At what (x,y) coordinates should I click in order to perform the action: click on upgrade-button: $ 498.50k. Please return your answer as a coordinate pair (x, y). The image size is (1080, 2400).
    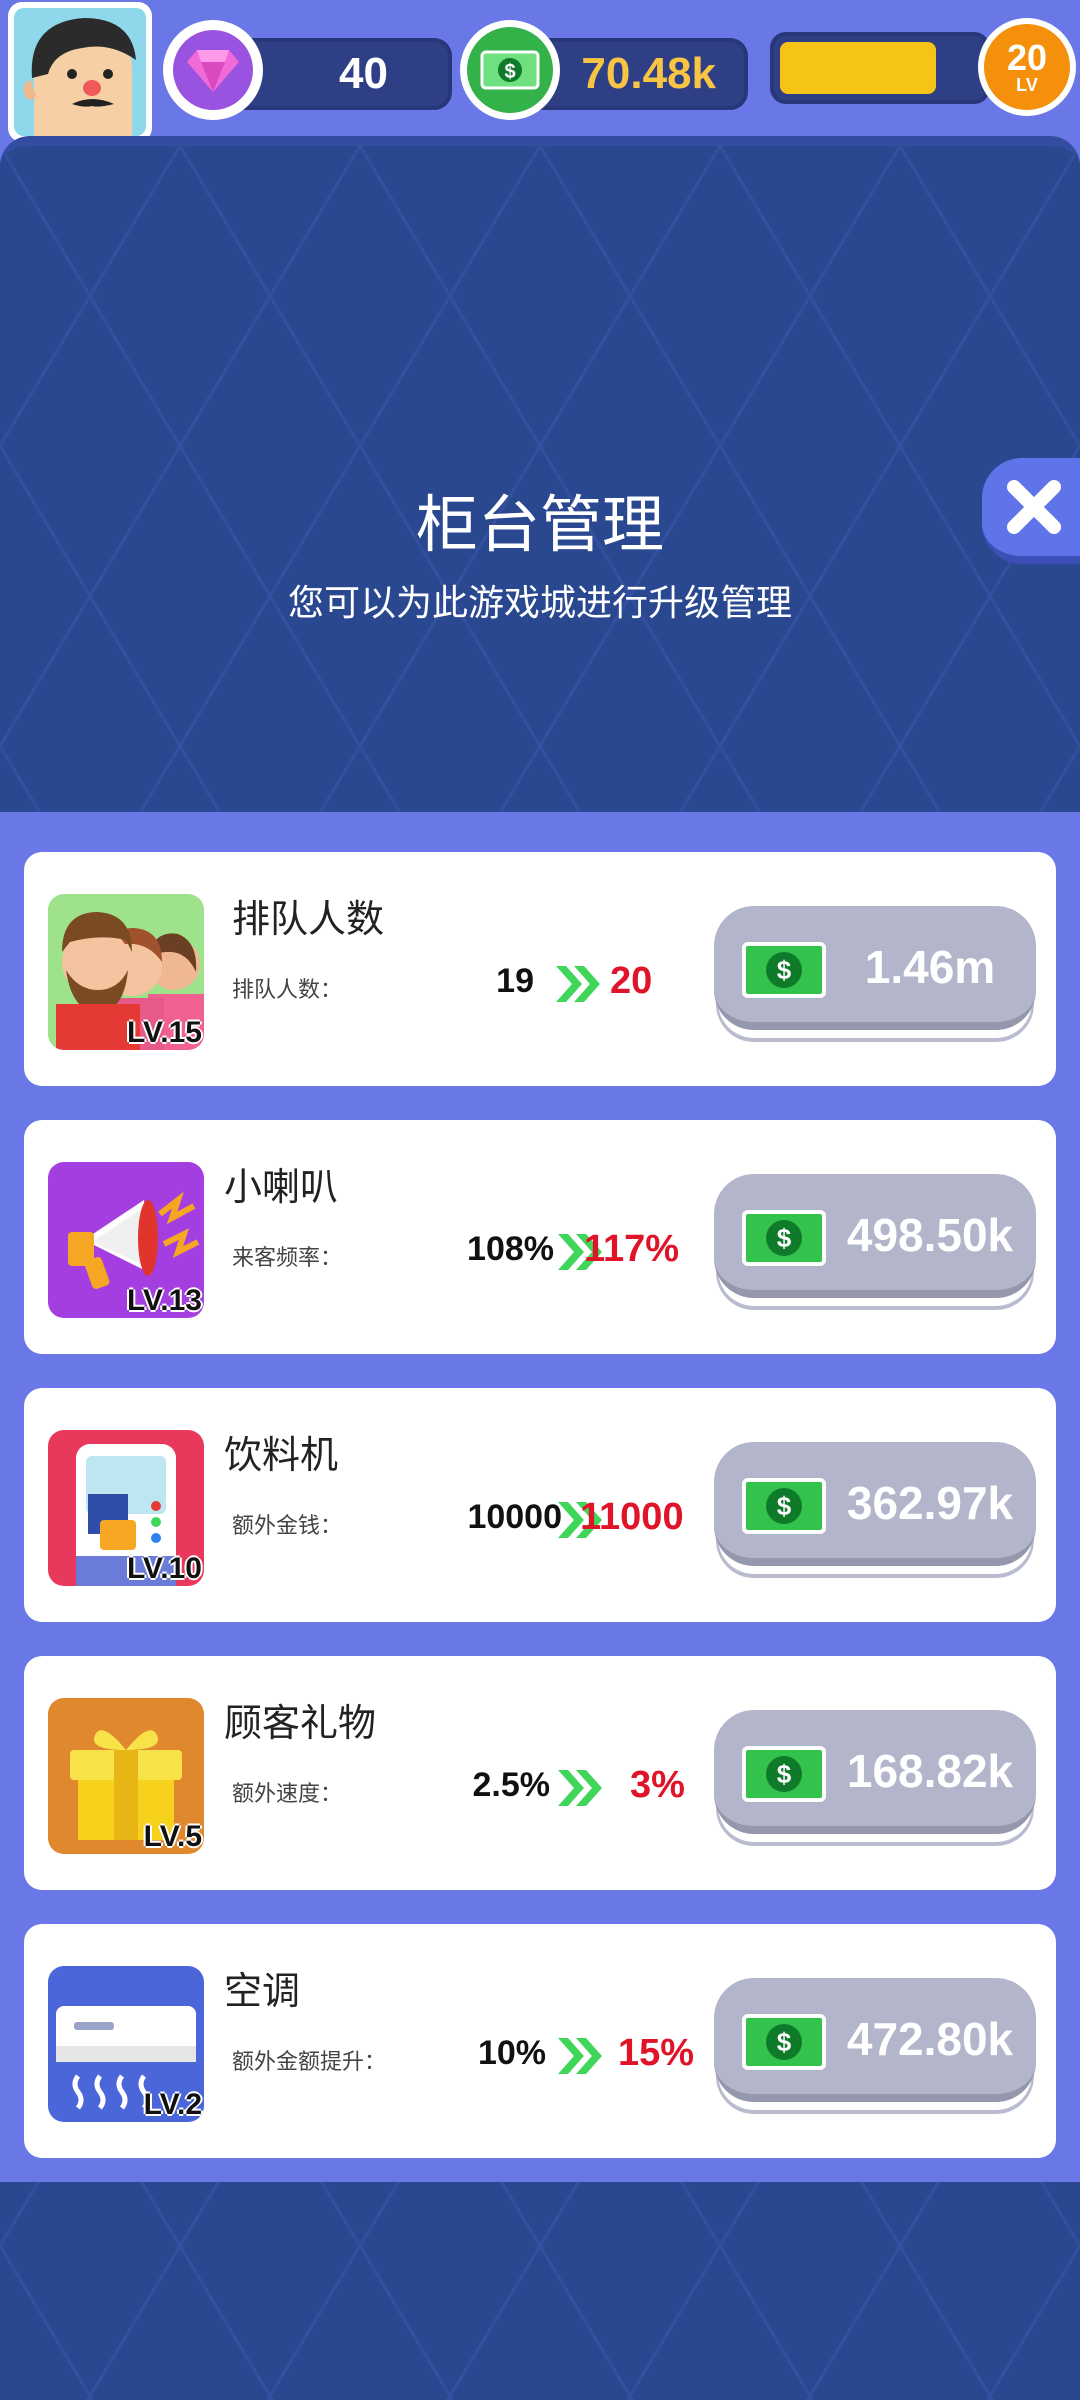
    Looking at the image, I should click on (875, 1236).